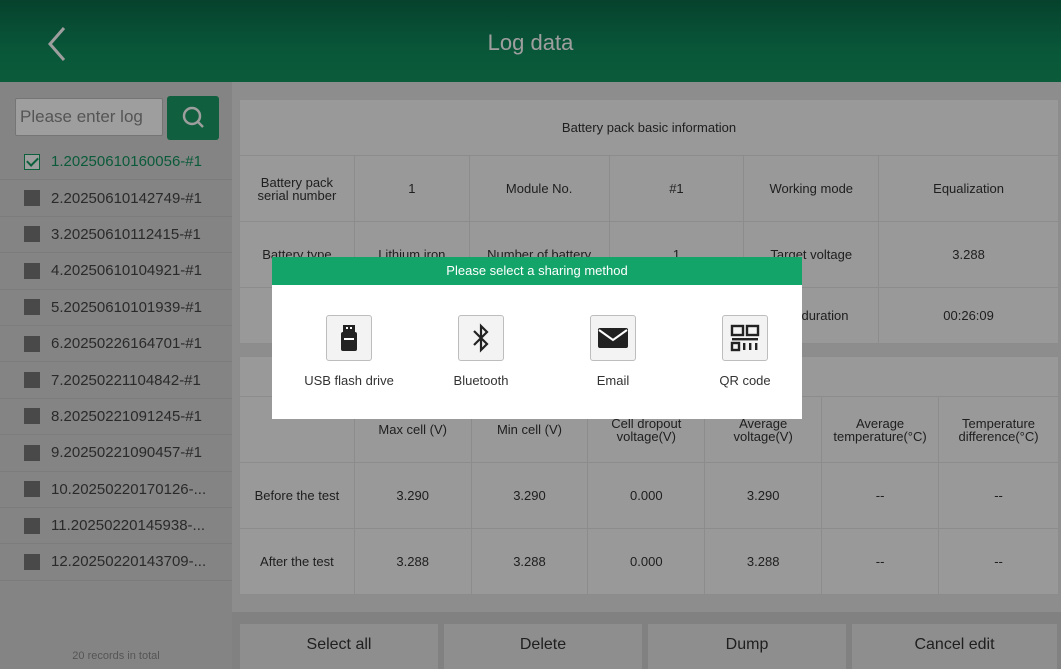 Image resolution: width=1061 pixels, height=669 pixels. What do you see at coordinates (349, 380) in the screenshot?
I see `option-label: USB flash drive` at bounding box center [349, 380].